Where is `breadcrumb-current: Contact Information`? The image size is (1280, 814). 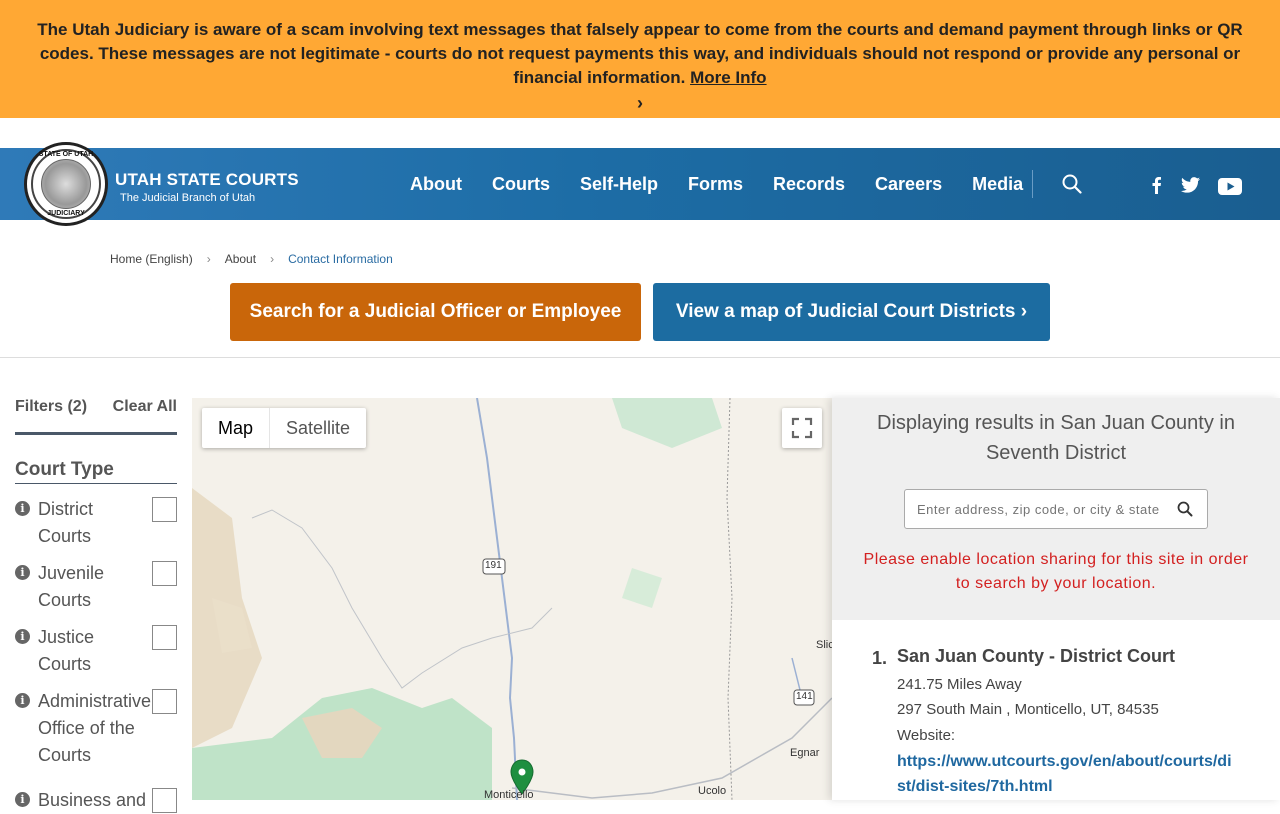 breadcrumb-current: Contact Information is located at coordinates (340, 259).